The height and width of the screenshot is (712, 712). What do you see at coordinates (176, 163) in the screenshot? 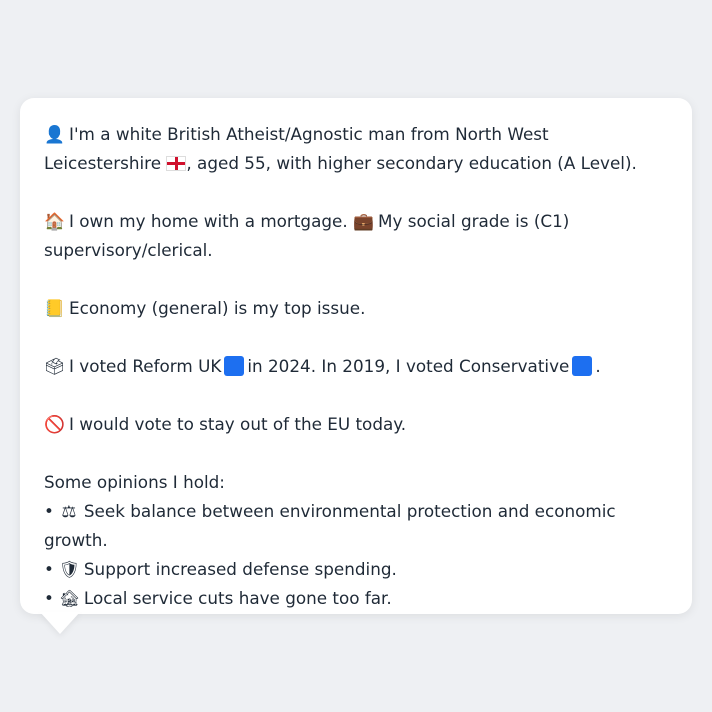
I see `england-flag-icon` at bounding box center [176, 163].